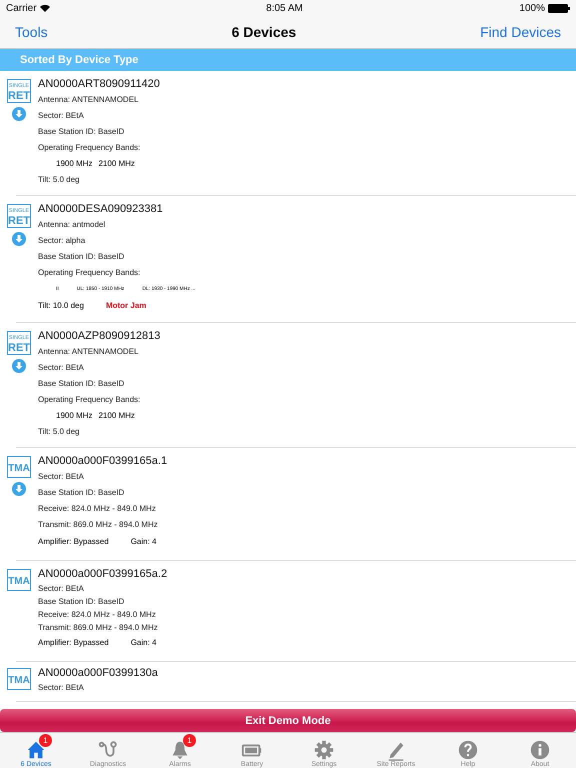 The width and height of the screenshot is (576, 768). What do you see at coordinates (36, 750) in the screenshot?
I see `house-icon` at bounding box center [36, 750].